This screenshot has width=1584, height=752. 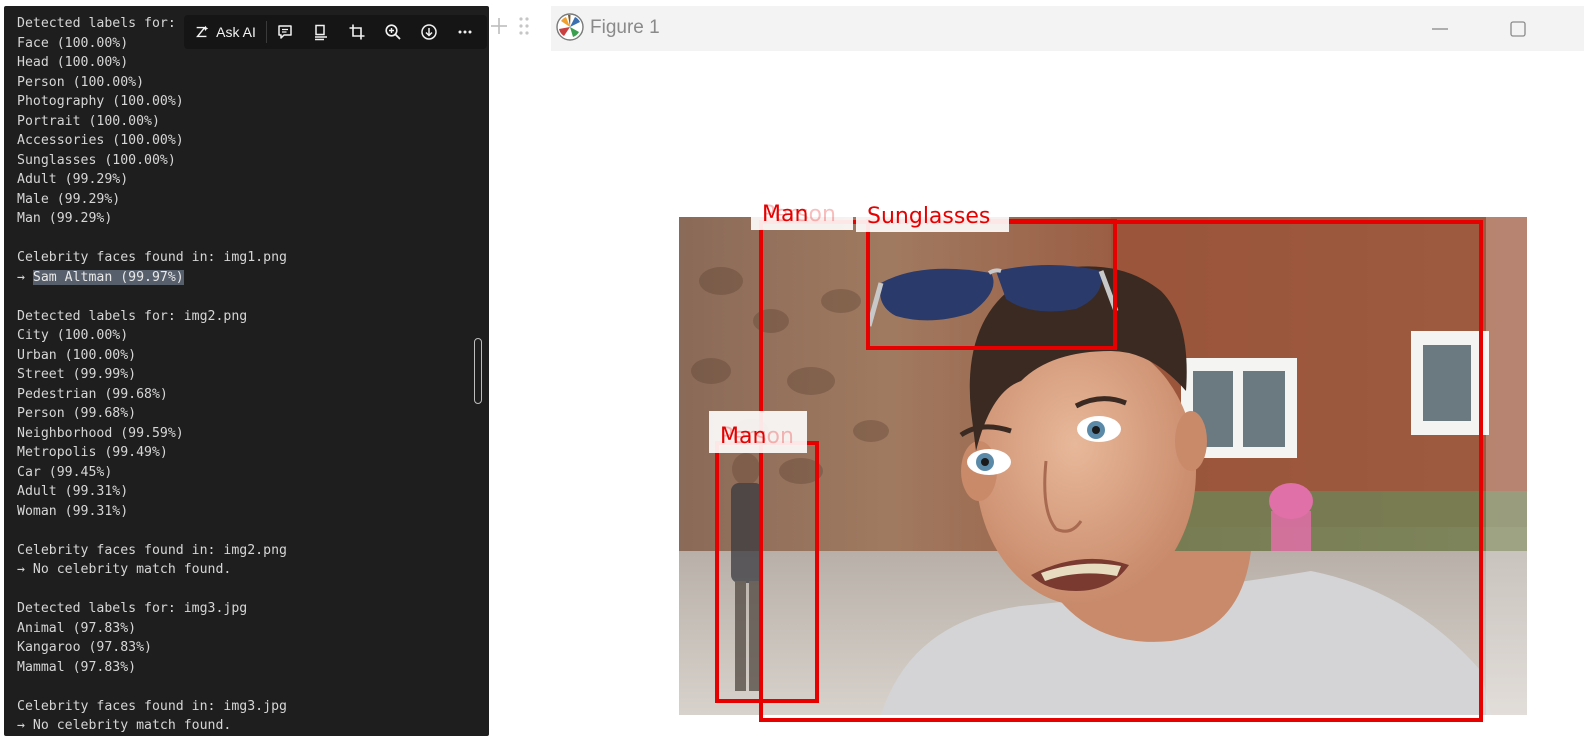 What do you see at coordinates (65, 472) in the screenshot?
I see `terminal-line: Car (99.45%)` at bounding box center [65, 472].